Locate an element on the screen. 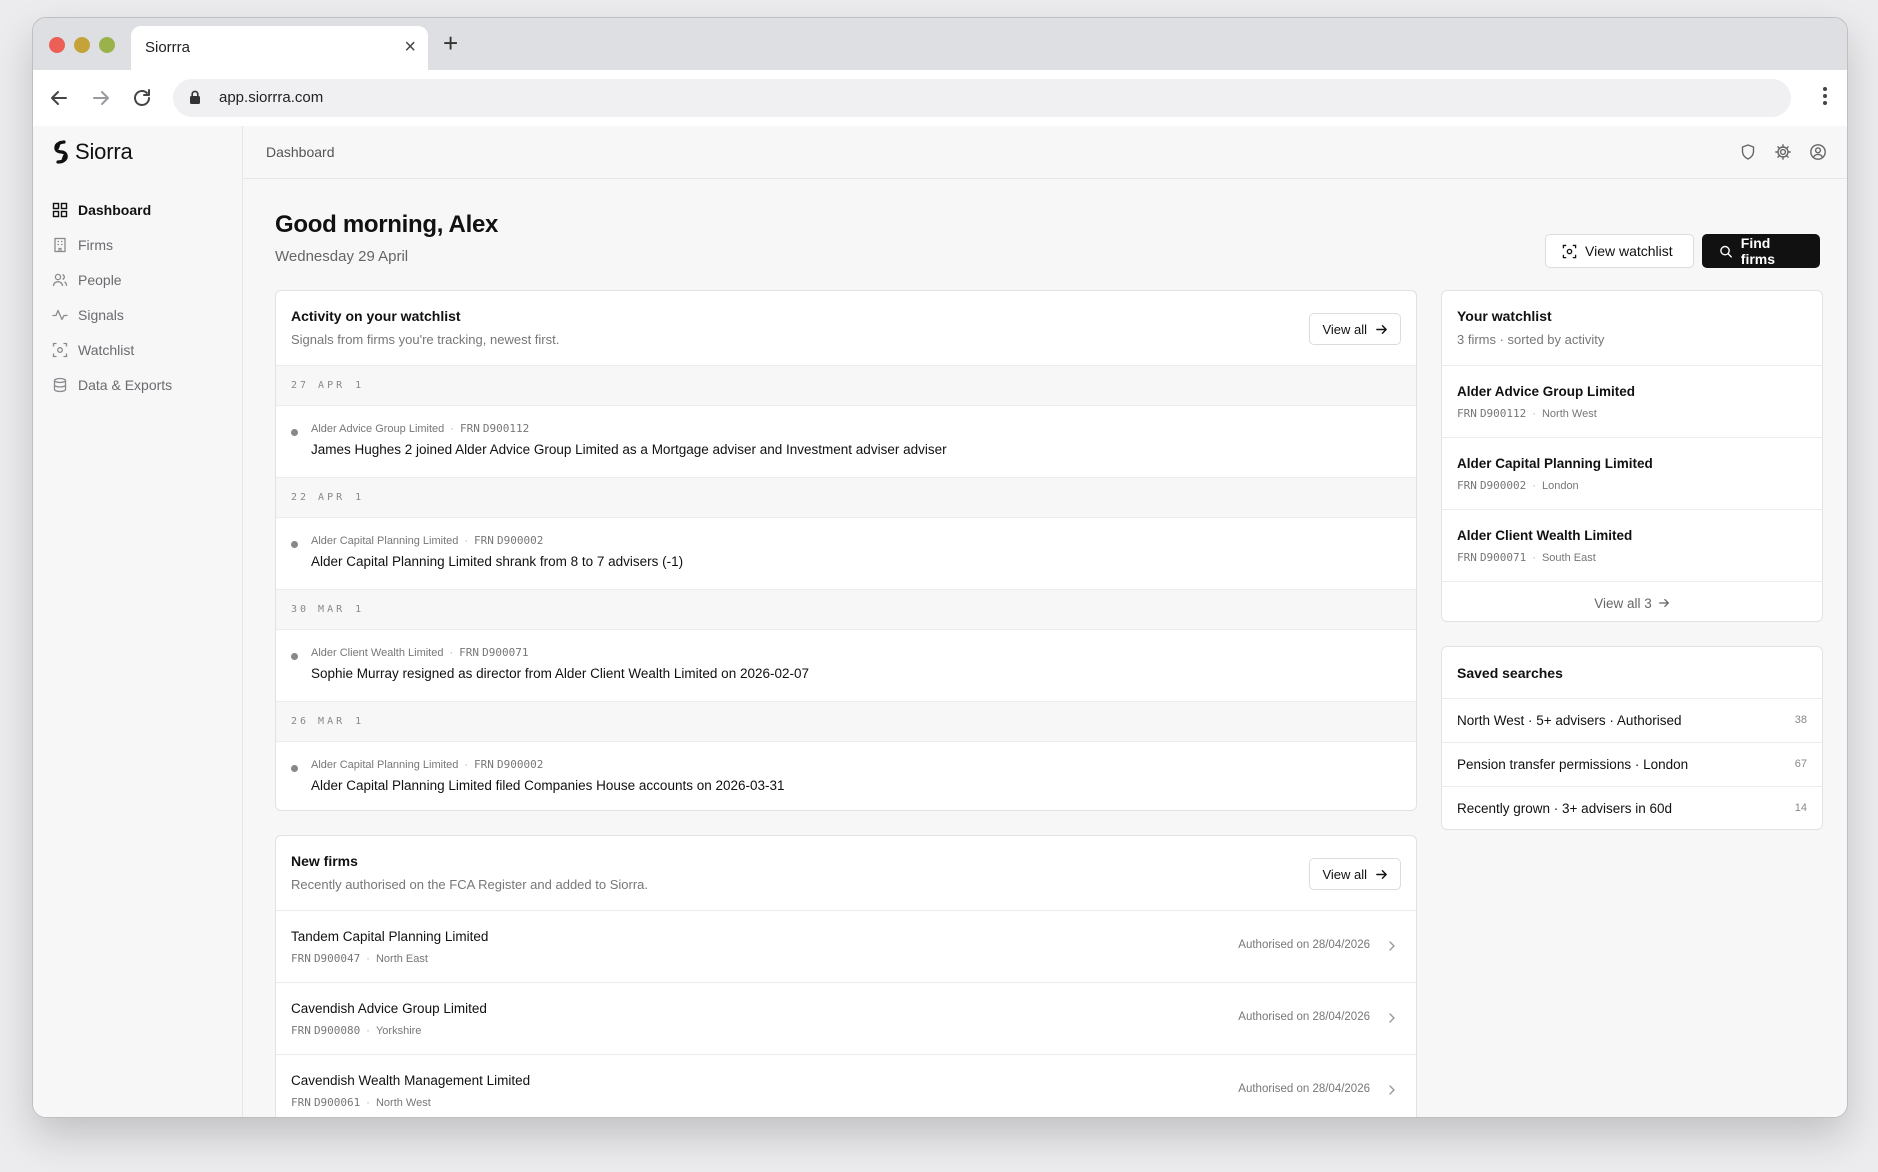 The height and width of the screenshot is (1172, 1878). browser-tab: Siorrra × is located at coordinates (279, 48).